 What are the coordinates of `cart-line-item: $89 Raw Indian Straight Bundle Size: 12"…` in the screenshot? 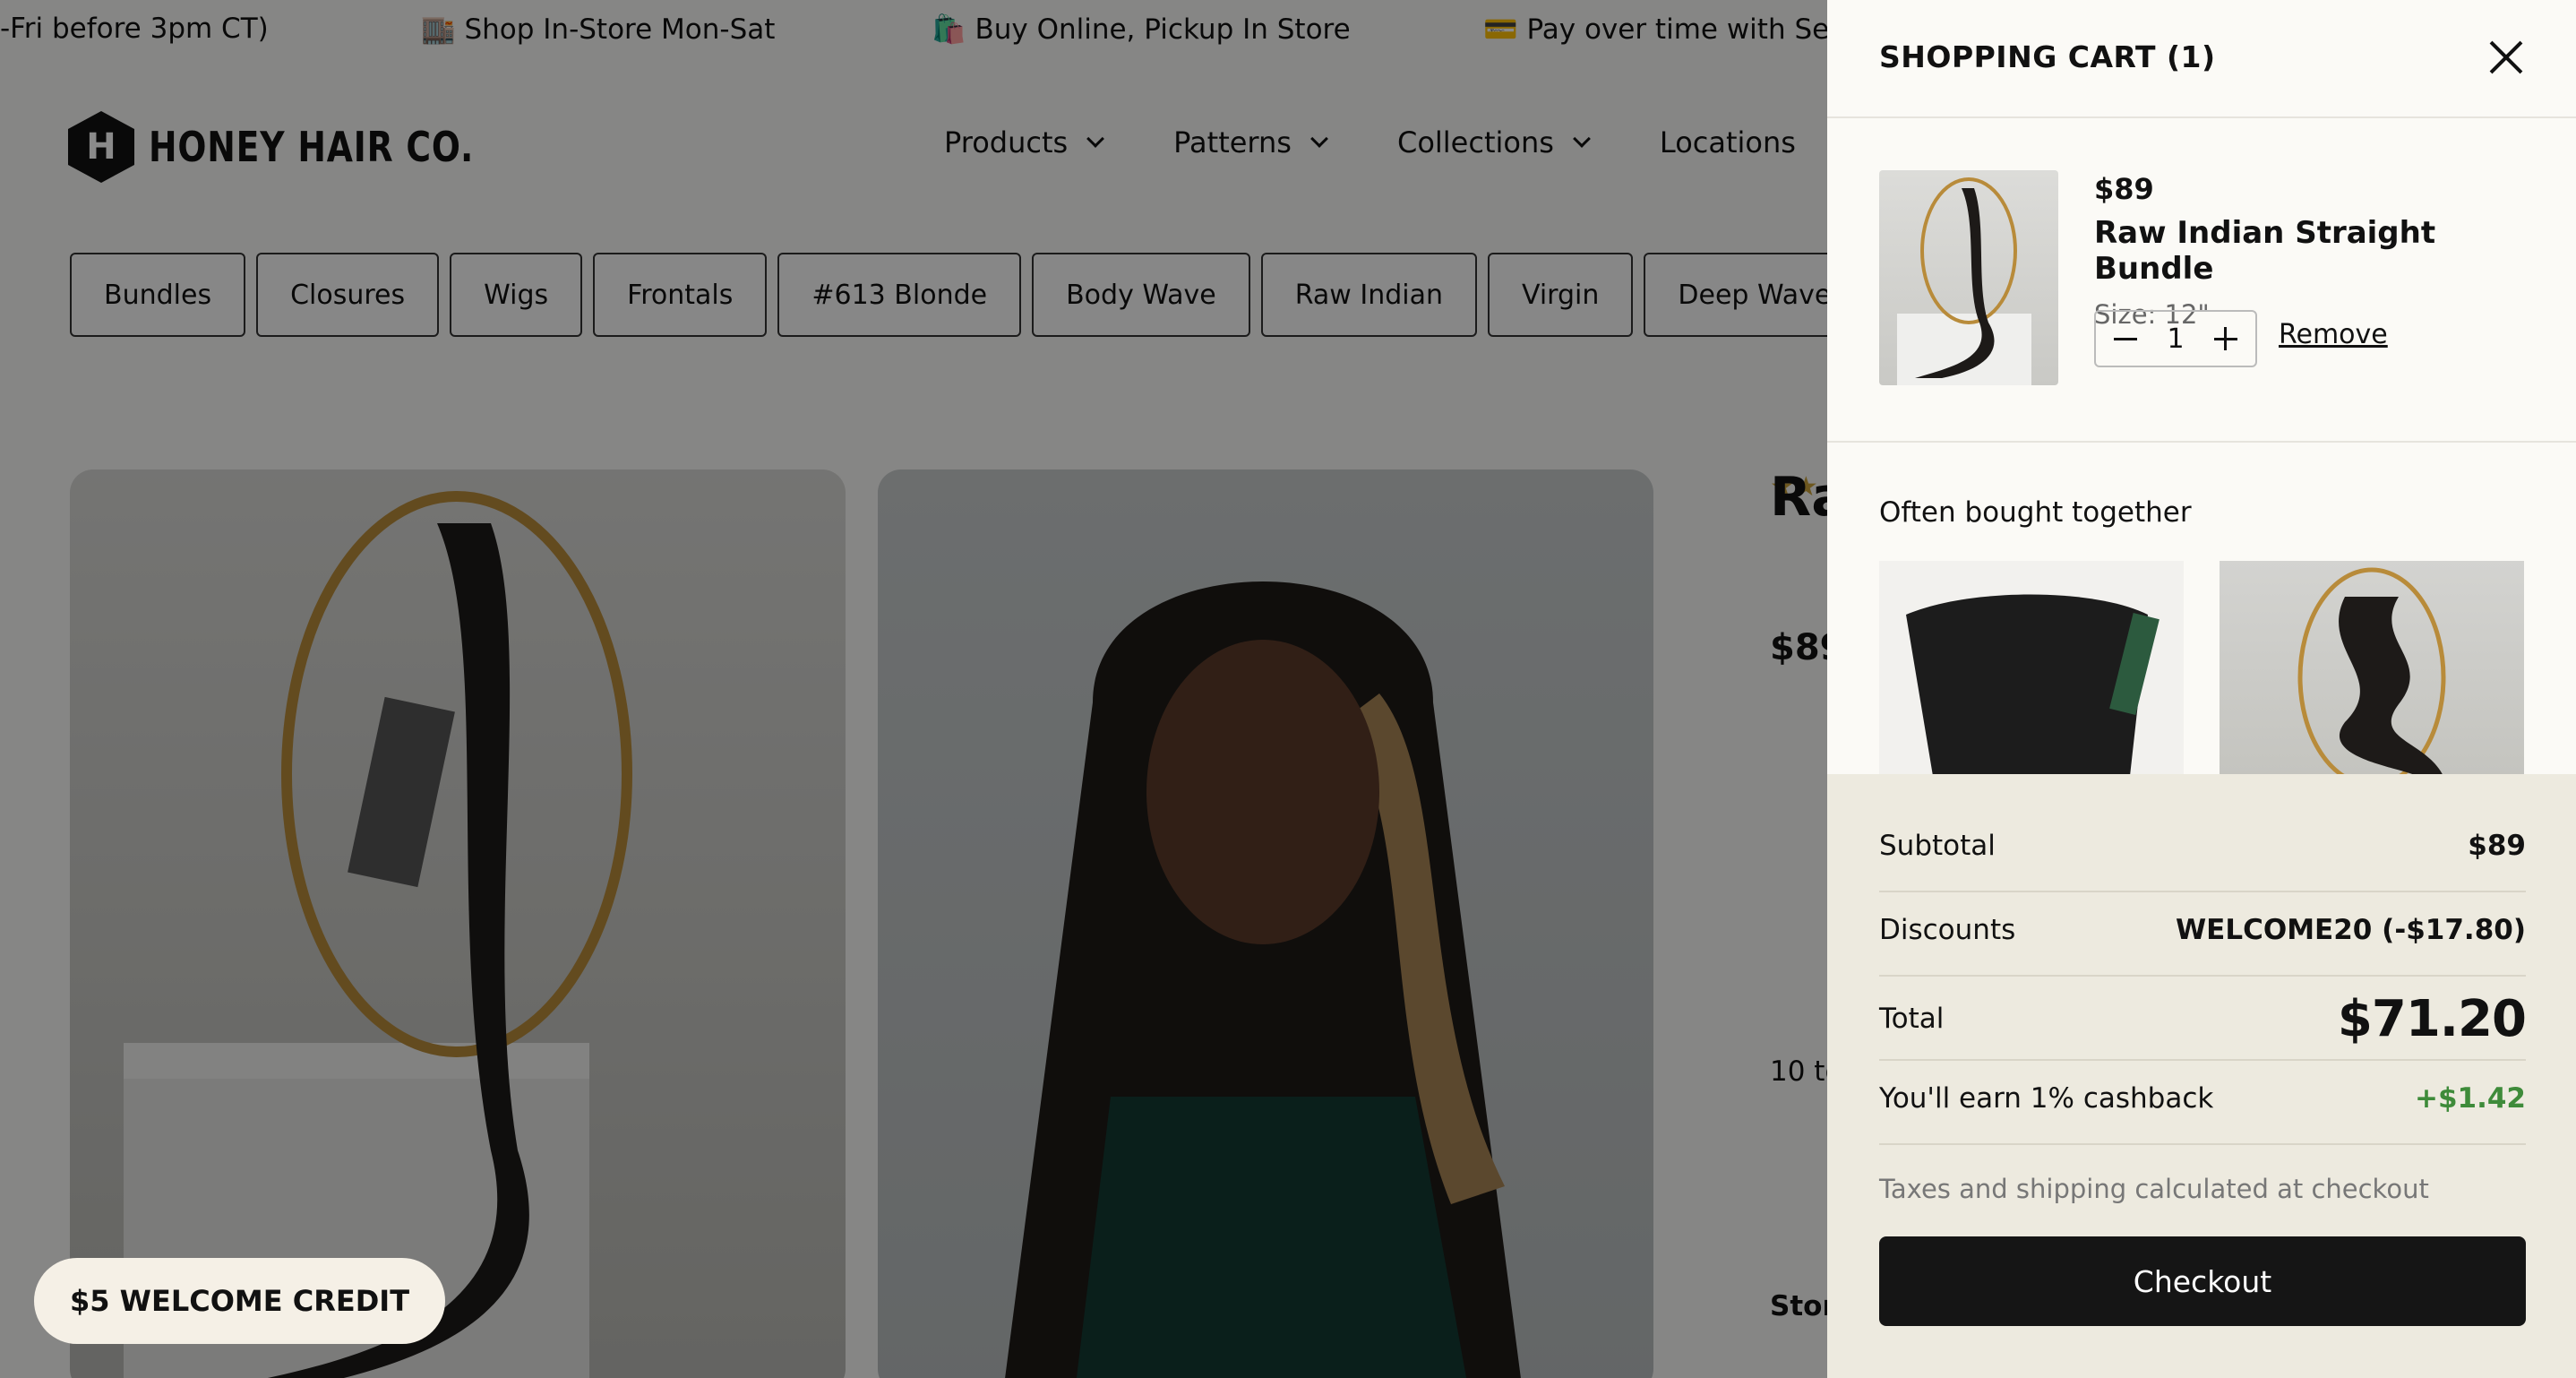 It's located at (2206, 277).